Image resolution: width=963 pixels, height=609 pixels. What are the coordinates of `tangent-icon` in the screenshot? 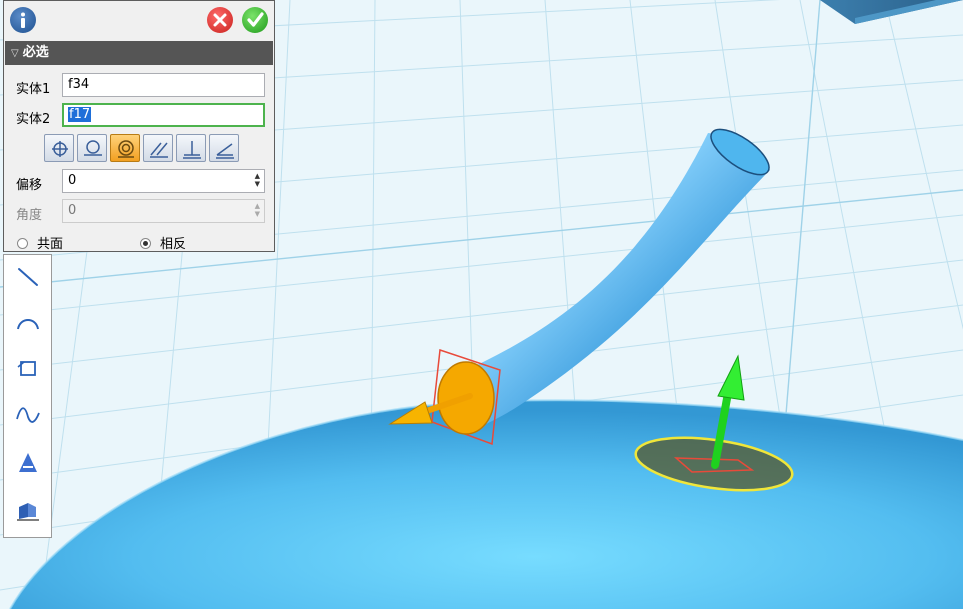 It's located at (92, 148).